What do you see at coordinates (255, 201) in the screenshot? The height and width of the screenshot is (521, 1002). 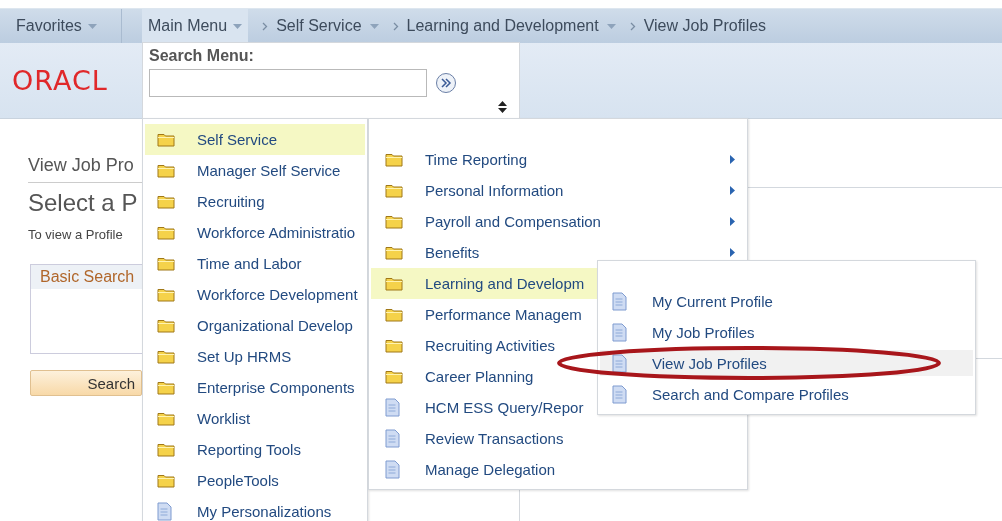 I see `menu-item: Recruiting` at bounding box center [255, 201].